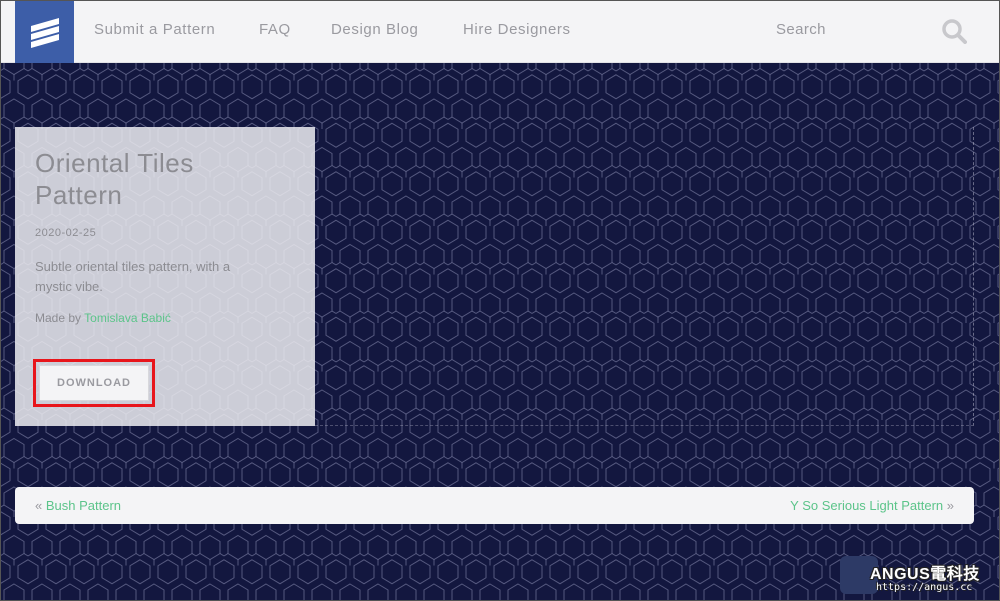 The height and width of the screenshot is (601, 1000). What do you see at coordinates (374, 29) in the screenshot?
I see `nav-design-blog: Design Blog` at bounding box center [374, 29].